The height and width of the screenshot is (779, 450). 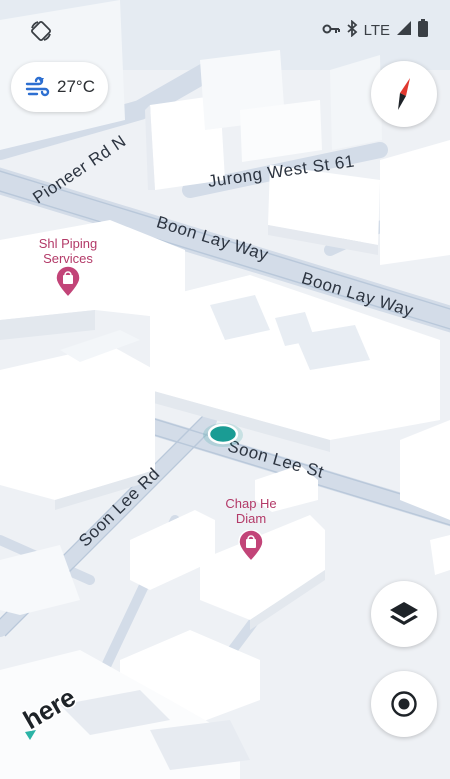 I want to click on compass-icon, so click(x=404, y=94).